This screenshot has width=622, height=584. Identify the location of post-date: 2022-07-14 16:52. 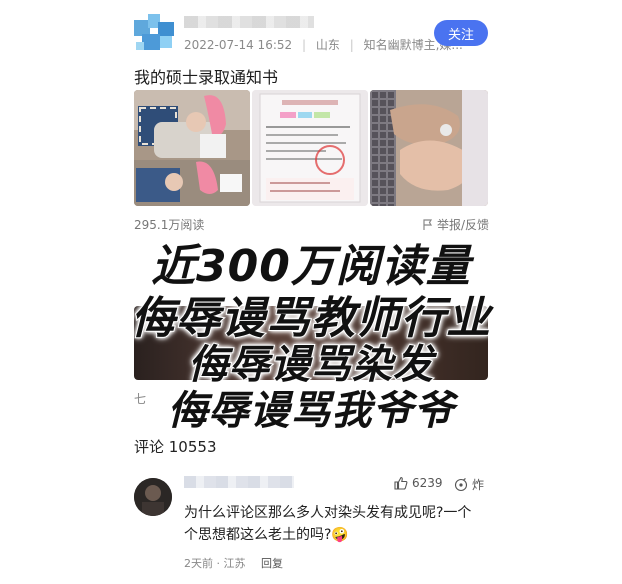
(238, 45).